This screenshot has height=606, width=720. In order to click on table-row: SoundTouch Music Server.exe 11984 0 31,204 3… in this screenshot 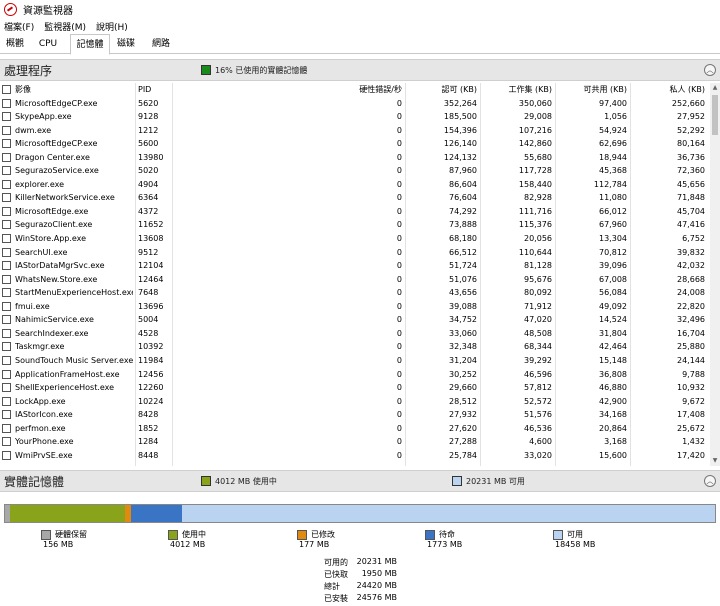, I will do `click(355, 361)`.